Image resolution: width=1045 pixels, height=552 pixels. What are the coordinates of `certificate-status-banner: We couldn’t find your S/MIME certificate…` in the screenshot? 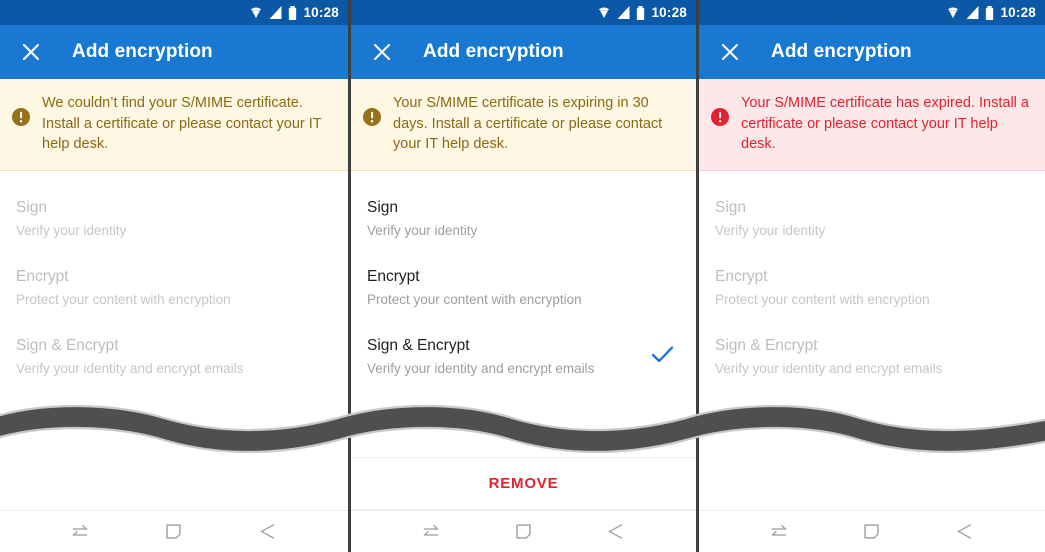 It's located at (174, 125).